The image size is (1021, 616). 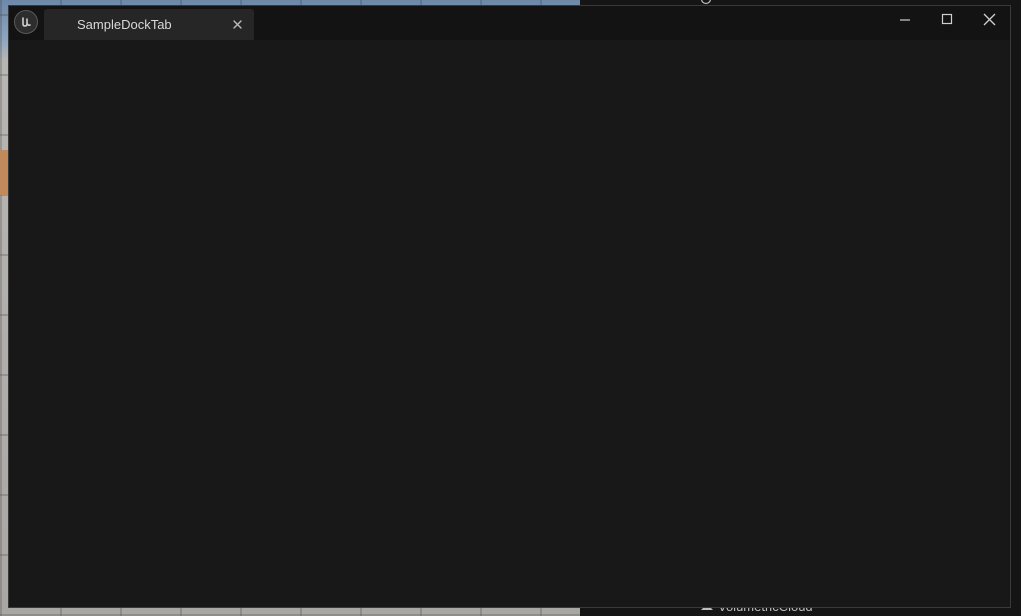 I want to click on close-button, so click(x=989, y=19).